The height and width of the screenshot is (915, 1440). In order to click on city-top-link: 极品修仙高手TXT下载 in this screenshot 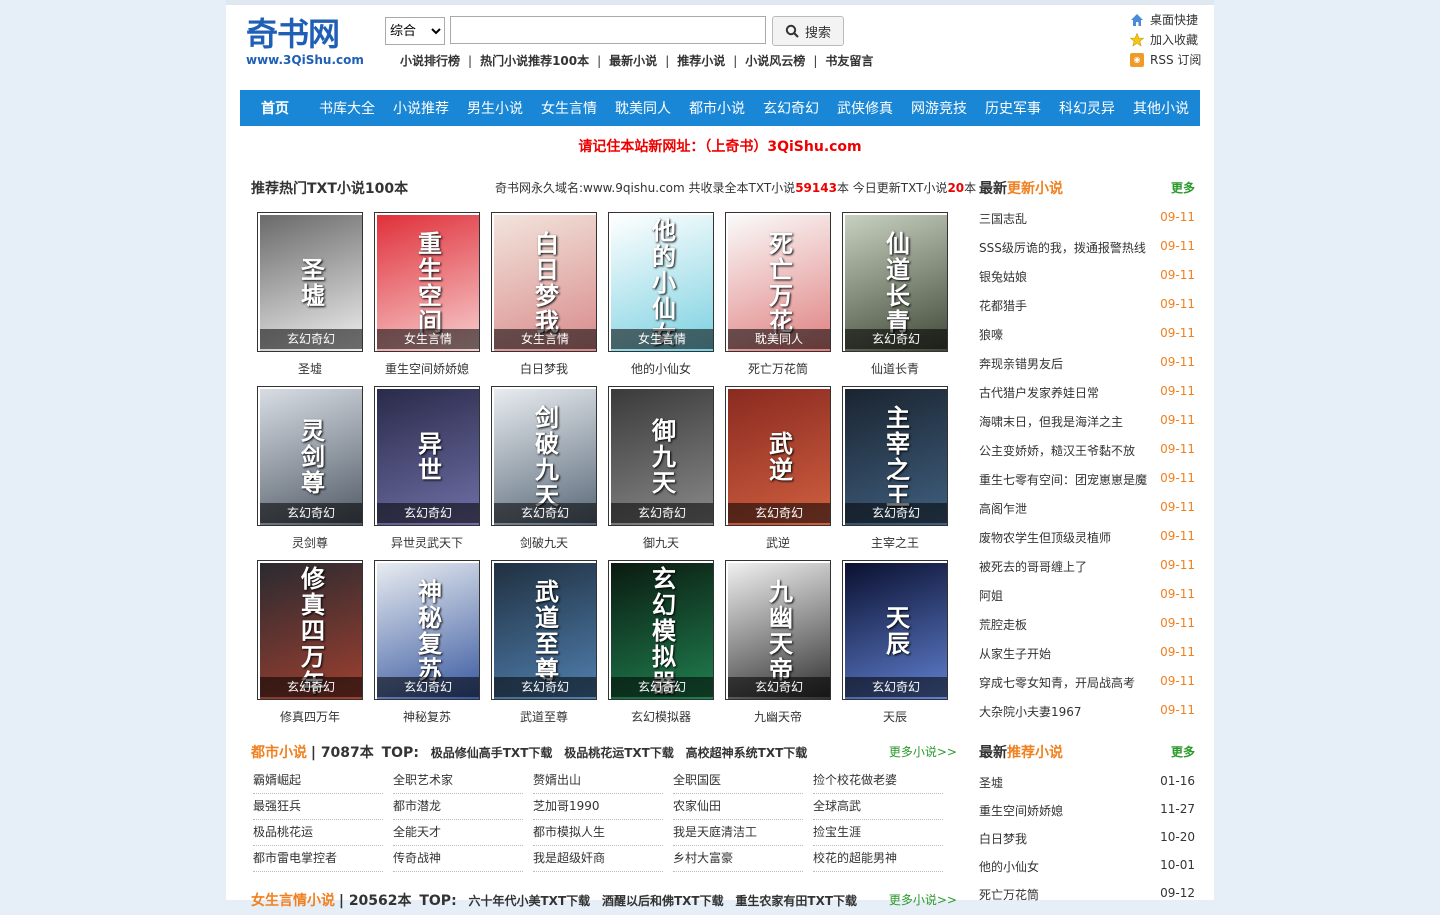, I will do `click(492, 753)`.